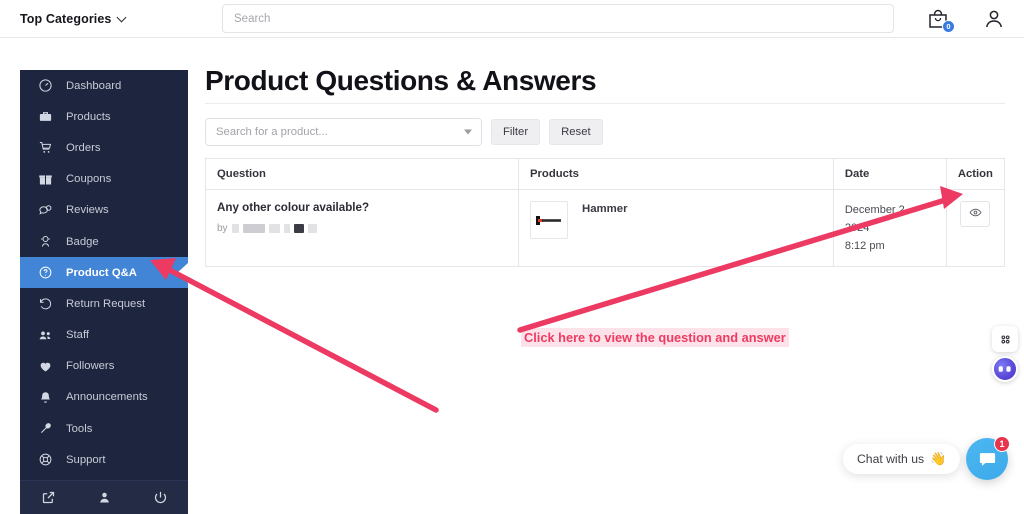 This screenshot has width=1024, height=514. Describe the element at coordinates (605, 103) in the screenshot. I see `title-divider` at that location.